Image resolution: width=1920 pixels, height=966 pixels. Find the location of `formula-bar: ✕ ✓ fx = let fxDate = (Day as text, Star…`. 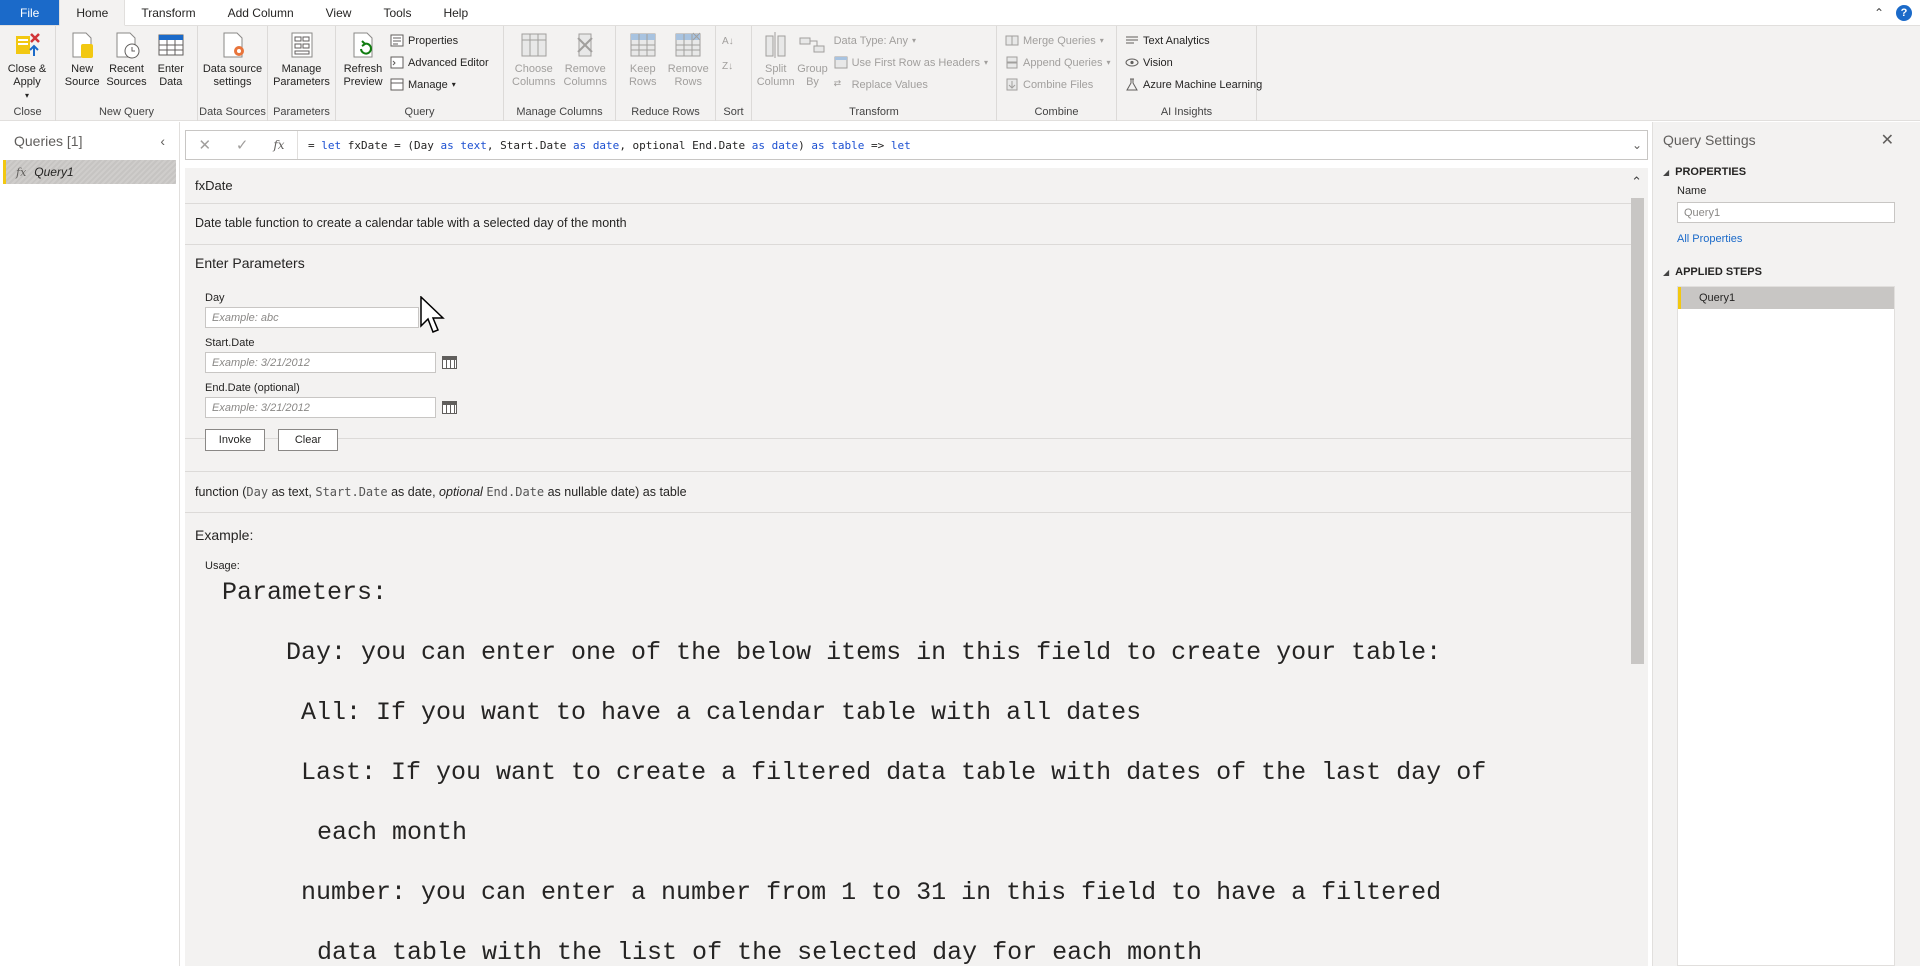

formula-bar: ✕ ✓ fx = let fxDate = (Day as text, Star… is located at coordinates (916, 145).